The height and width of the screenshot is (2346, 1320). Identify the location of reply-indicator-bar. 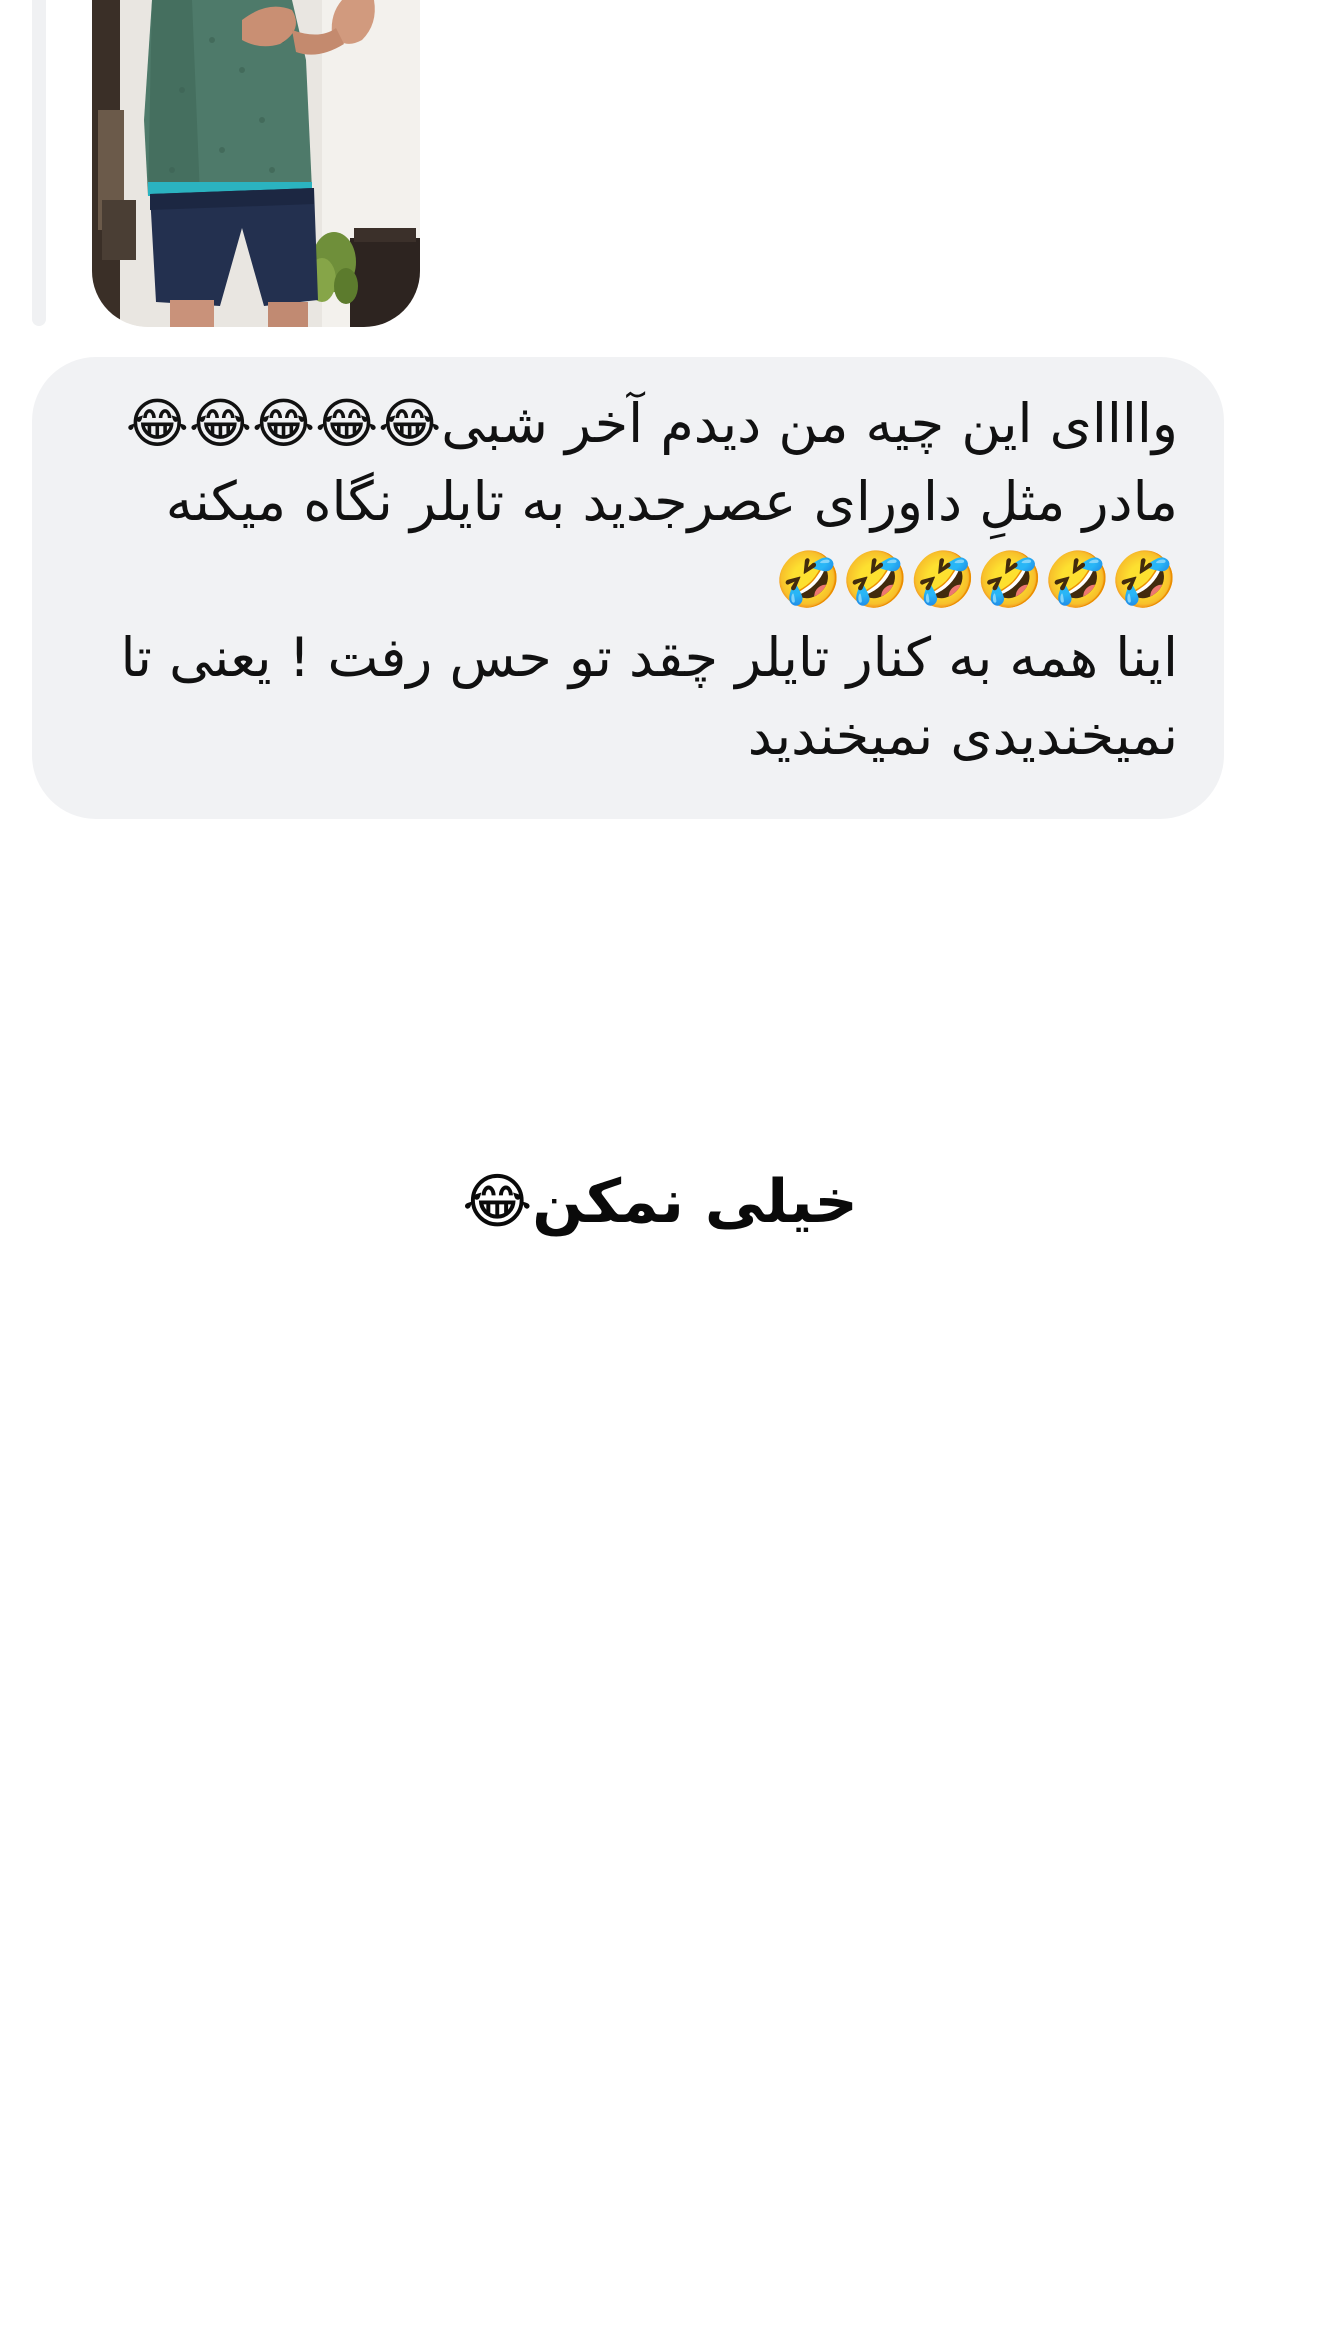
(39, 163).